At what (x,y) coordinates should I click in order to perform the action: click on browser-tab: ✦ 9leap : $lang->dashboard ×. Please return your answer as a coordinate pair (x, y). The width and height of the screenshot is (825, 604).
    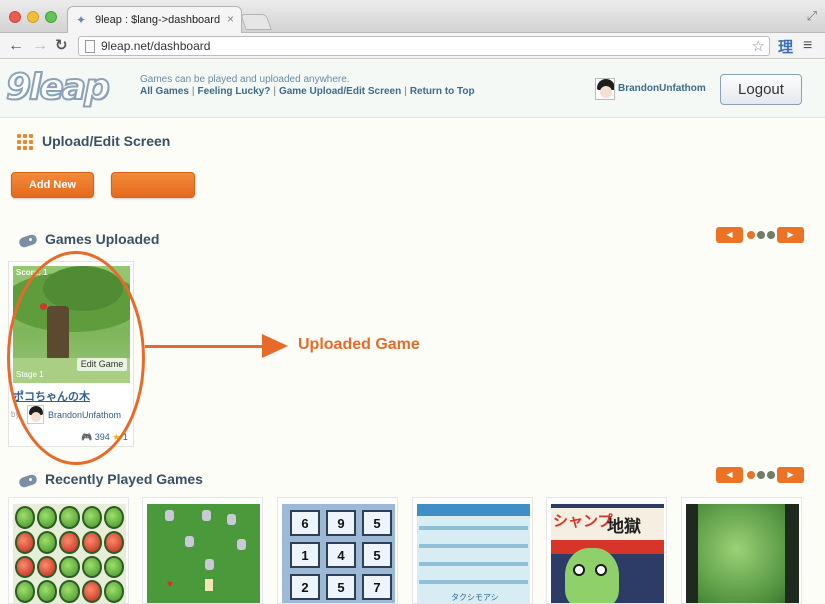
    Looking at the image, I should click on (154, 19).